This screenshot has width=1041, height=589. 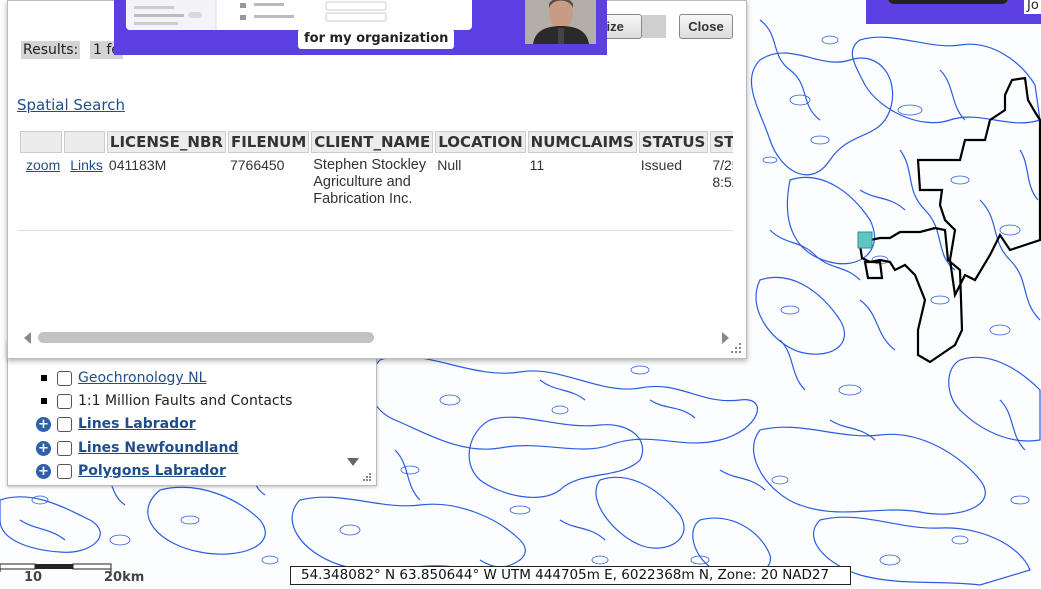 What do you see at coordinates (480, 142) in the screenshot?
I see `column-header-location: LOCATION` at bounding box center [480, 142].